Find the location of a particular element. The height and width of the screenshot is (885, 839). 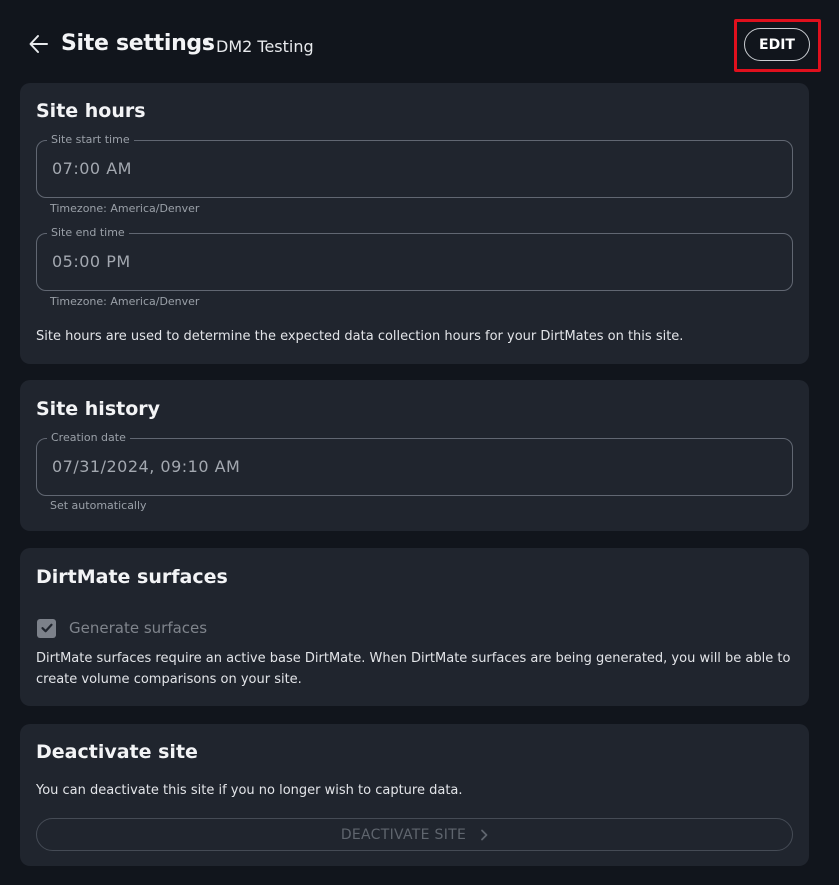

creation-date-field: Creation date 07/31/2024, 09:10 AM is located at coordinates (414, 463).